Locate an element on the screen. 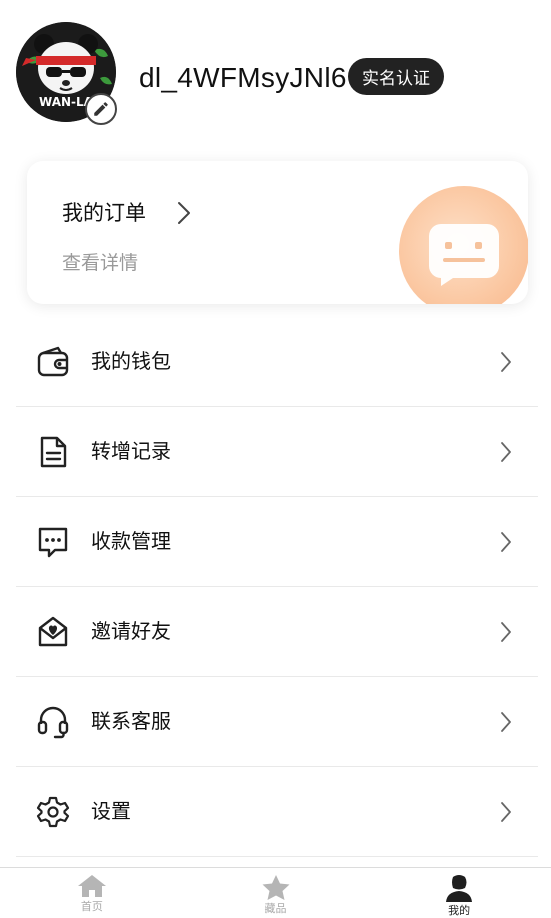  verify-identity-button: 实名认证 is located at coordinates (396, 76).